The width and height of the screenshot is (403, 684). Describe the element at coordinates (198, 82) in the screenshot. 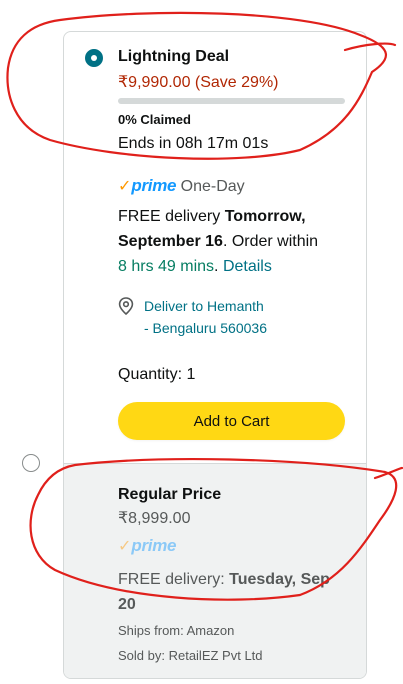

I see `deal-price: ₹9,990.00 (Save 29%)` at that location.